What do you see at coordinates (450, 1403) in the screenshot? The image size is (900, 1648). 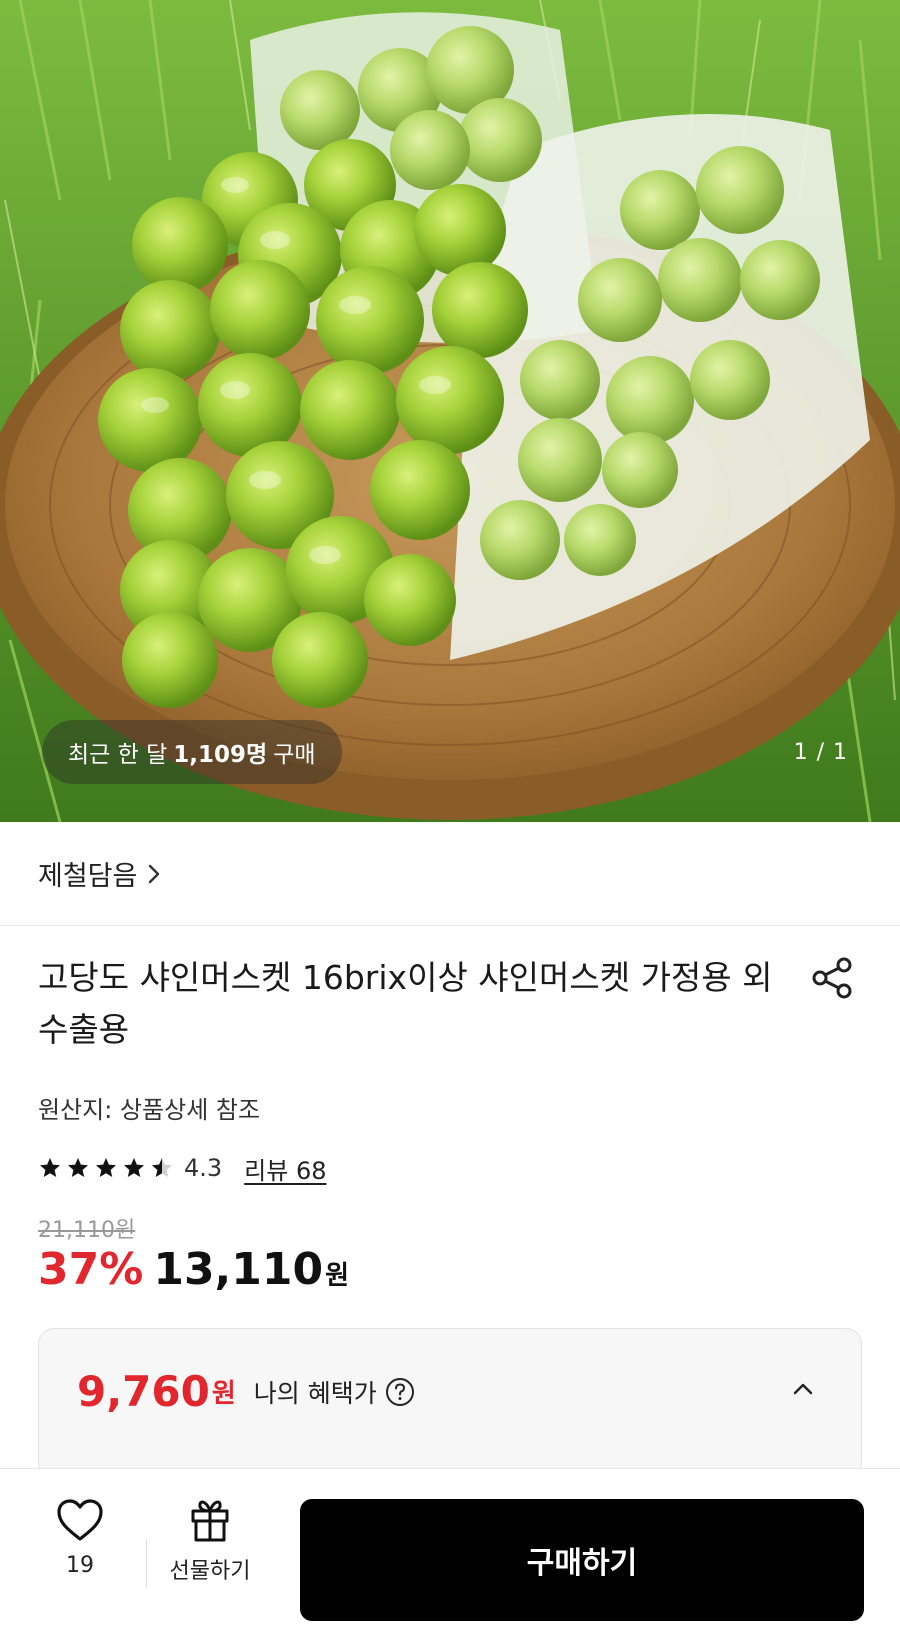 I see `benefit-price-panel: 9,760 원 나의 혜택가` at bounding box center [450, 1403].